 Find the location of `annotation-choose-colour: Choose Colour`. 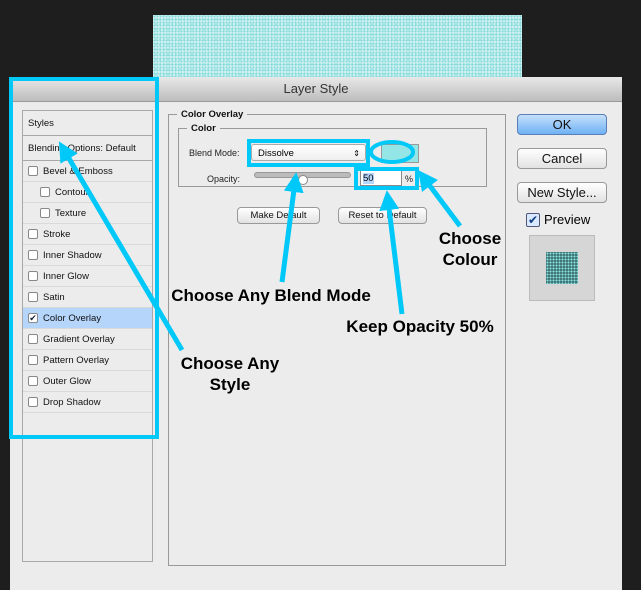

annotation-choose-colour: Choose Colour is located at coordinates (470, 249).